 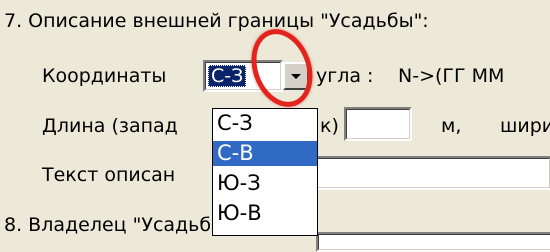 I want to click on owner-input, so click(x=433, y=242).